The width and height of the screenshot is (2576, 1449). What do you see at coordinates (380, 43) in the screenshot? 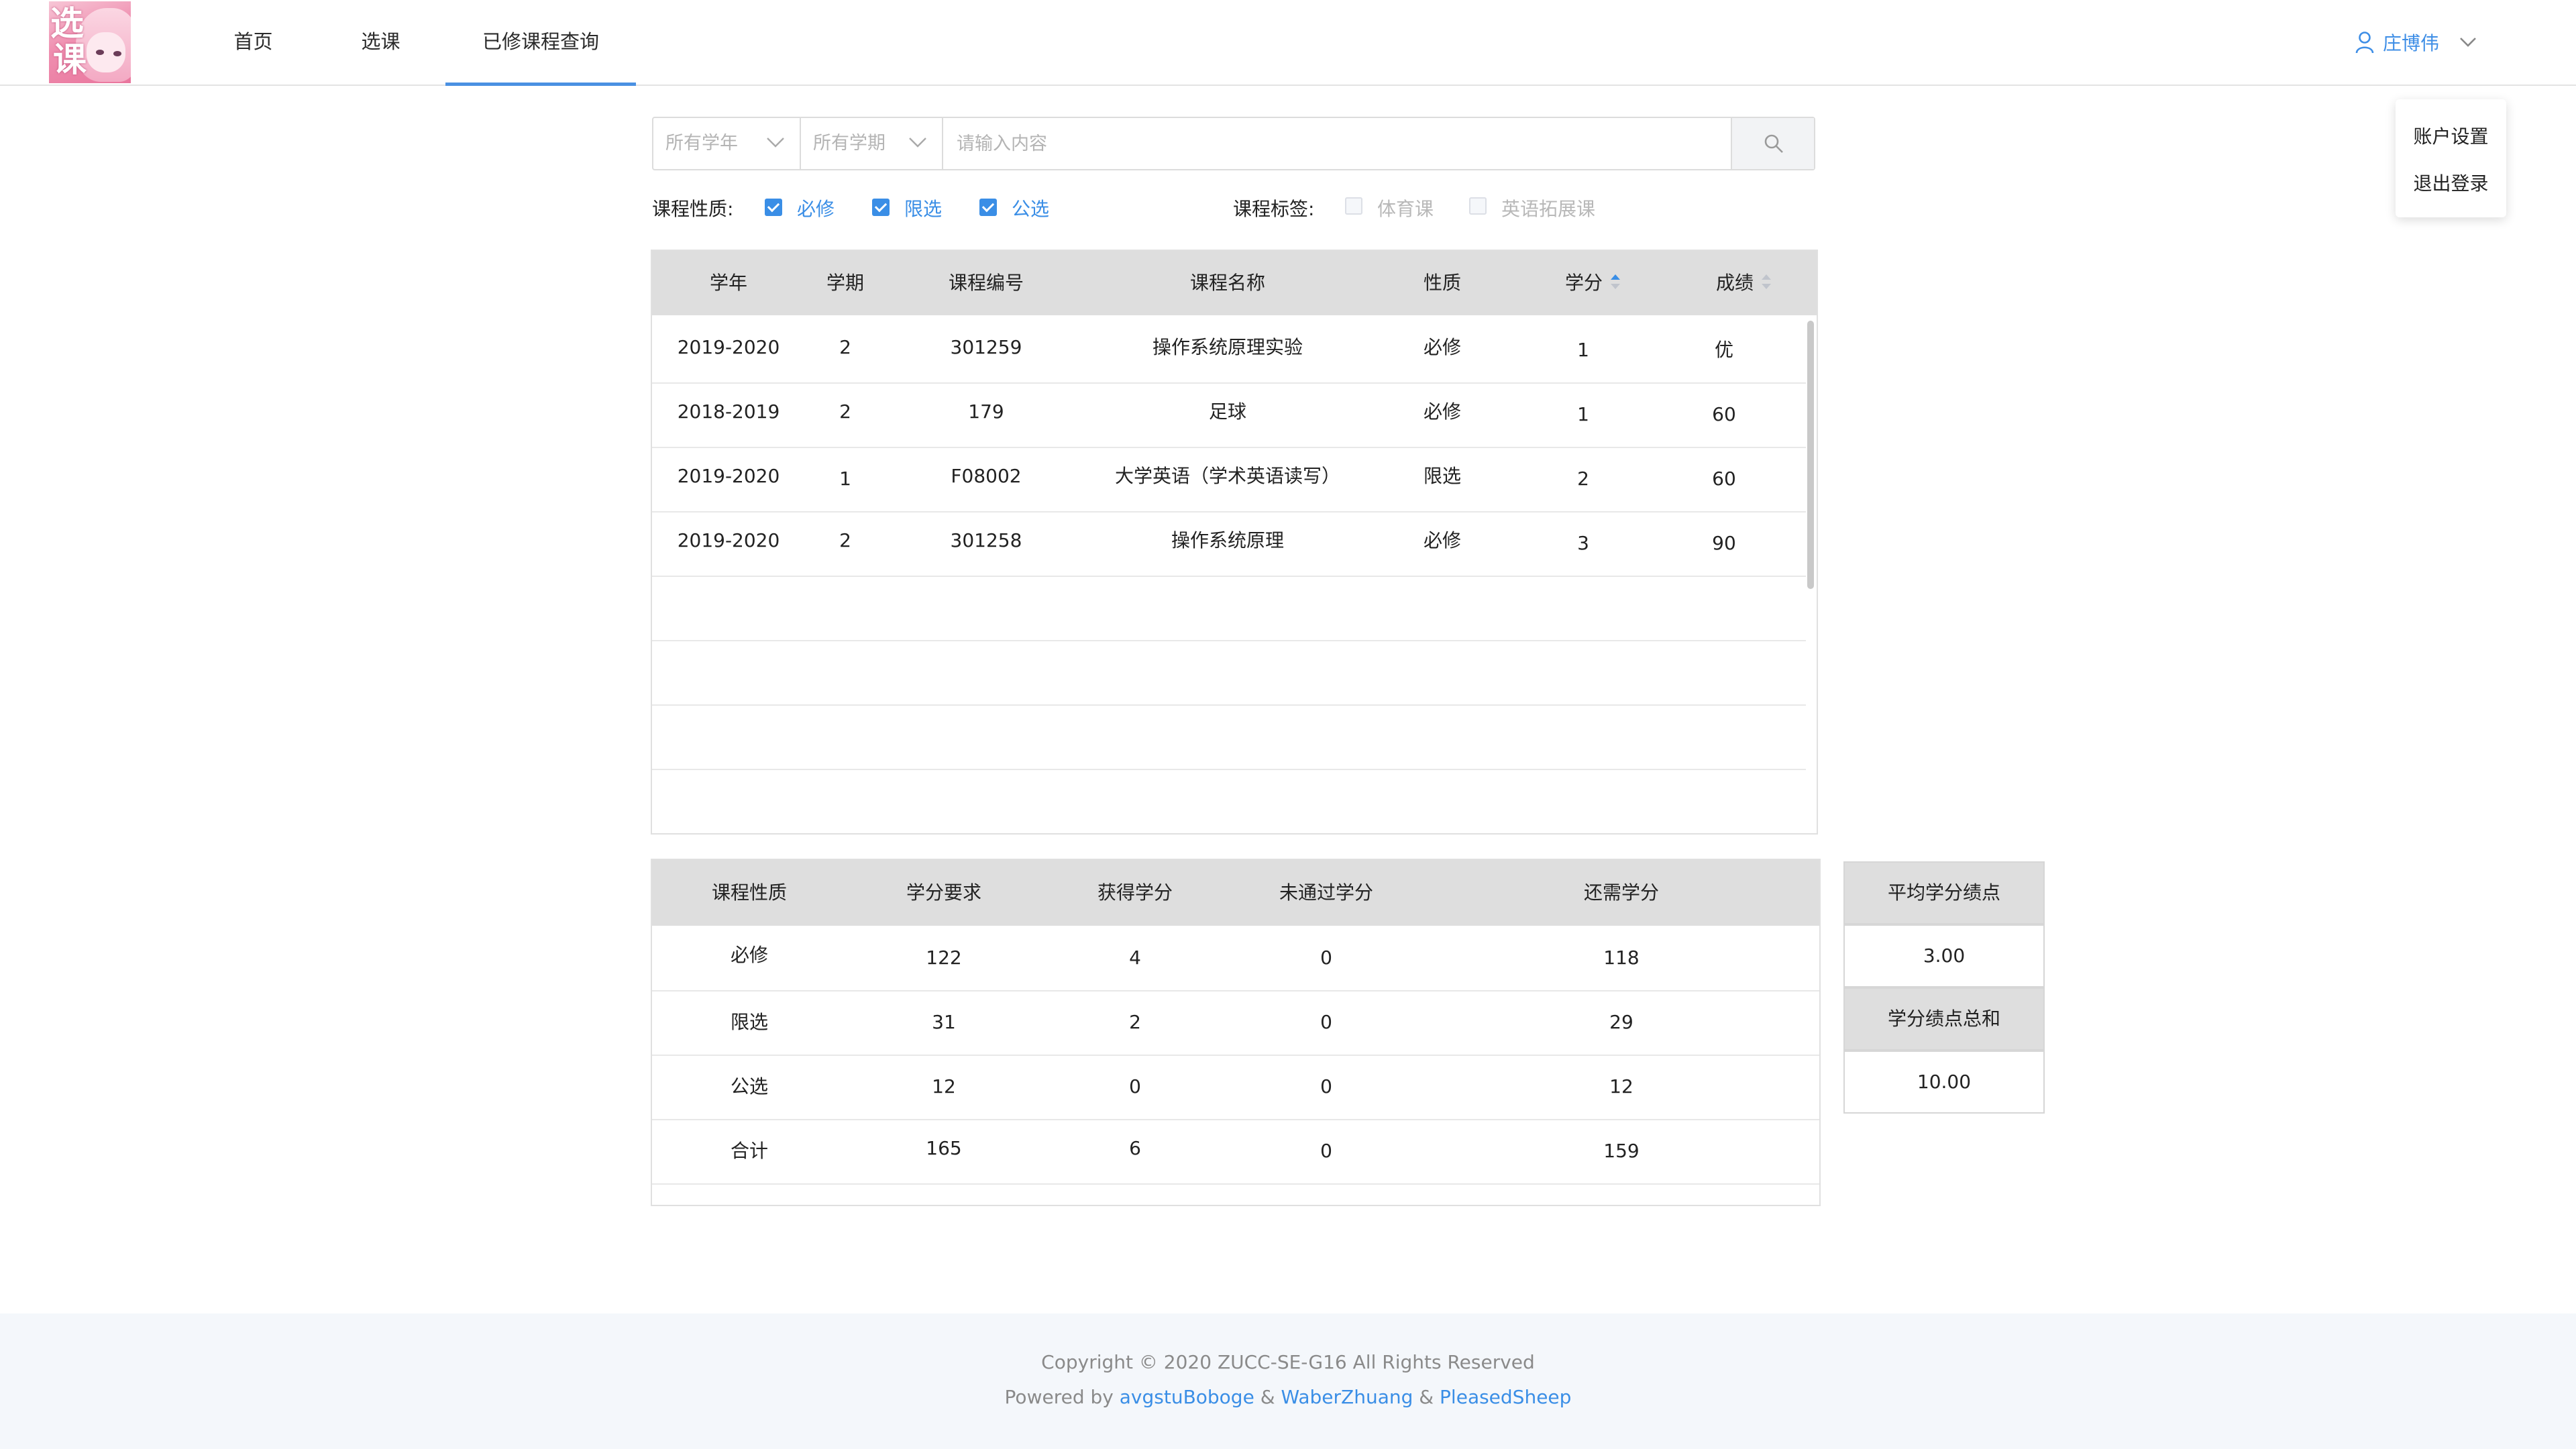
I see `nav-course-selection: 选课` at bounding box center [380, 43].